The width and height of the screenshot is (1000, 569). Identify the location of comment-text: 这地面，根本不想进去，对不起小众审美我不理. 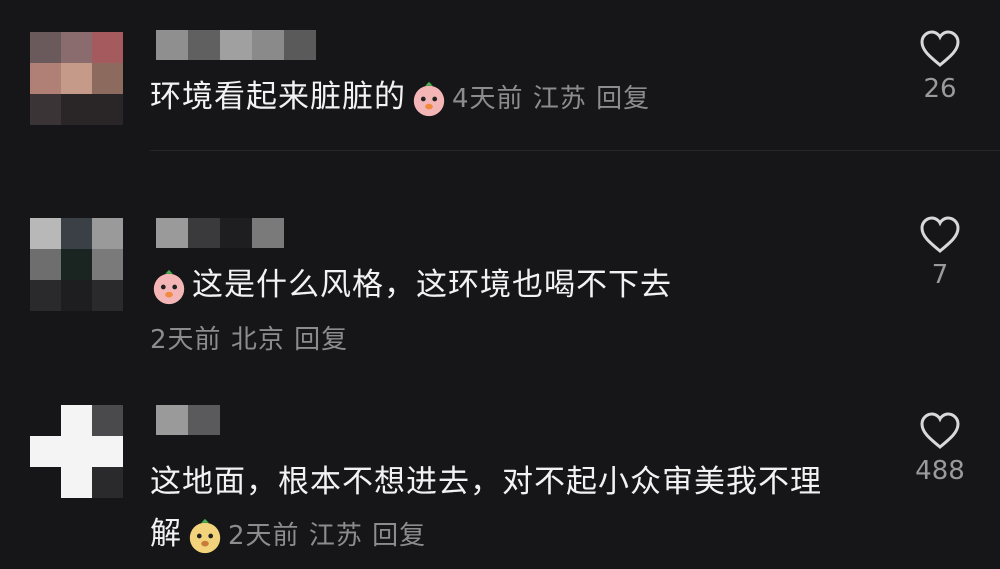
(486, 482).